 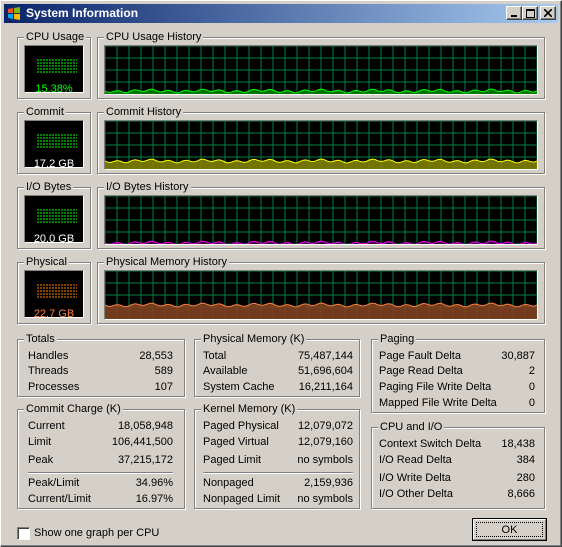 I want to click on stat-row-peak: Peak 37,215,172, so click(x=100, y=460).